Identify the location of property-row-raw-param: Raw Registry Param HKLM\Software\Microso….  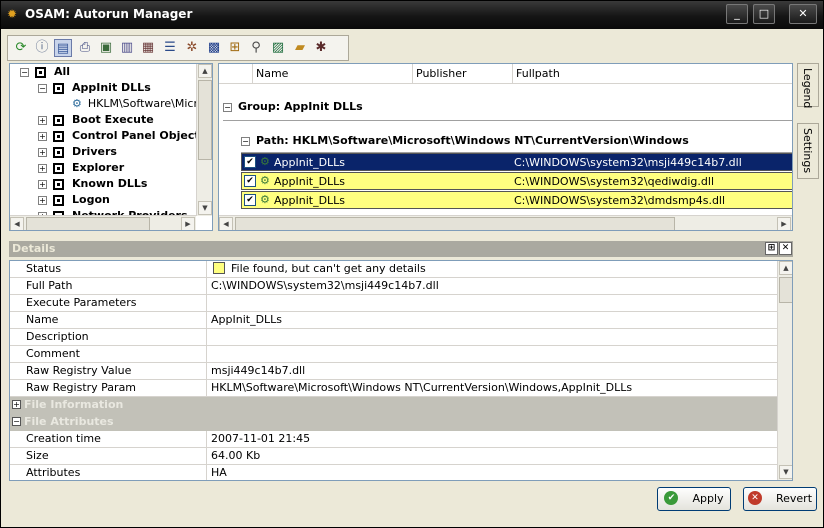
(394, 388).